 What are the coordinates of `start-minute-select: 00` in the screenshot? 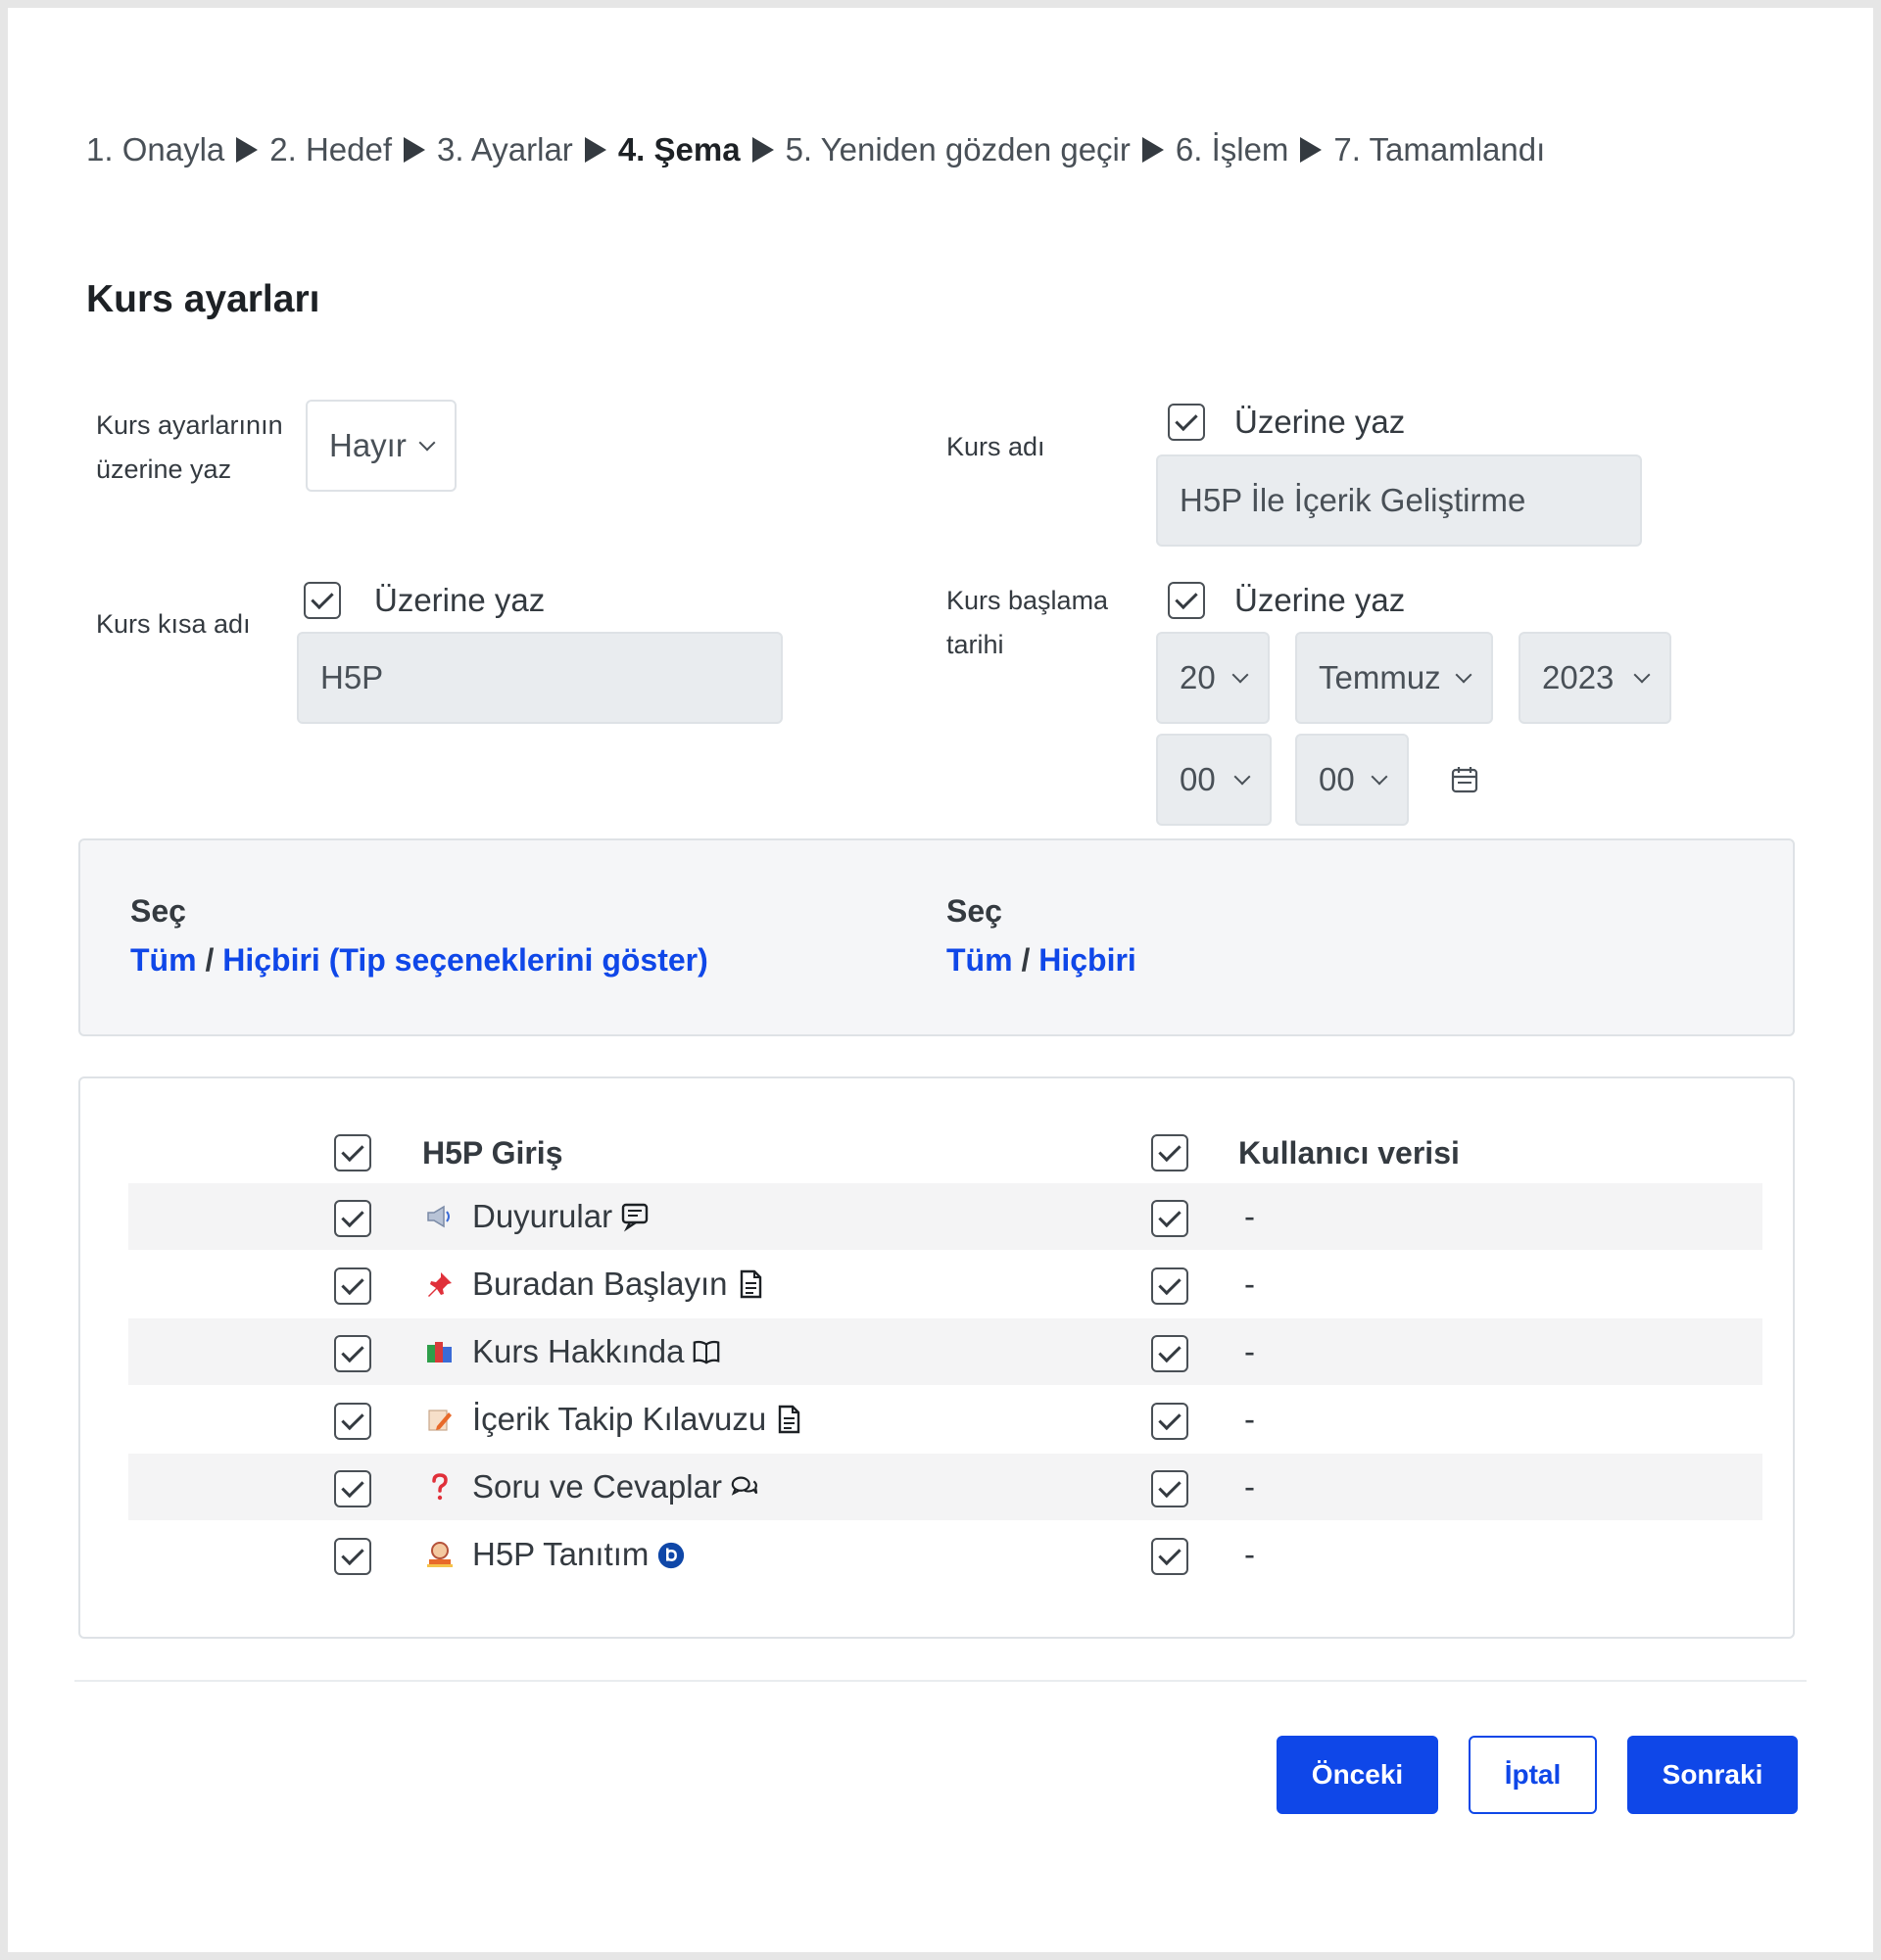 It's located at (1352, 780).